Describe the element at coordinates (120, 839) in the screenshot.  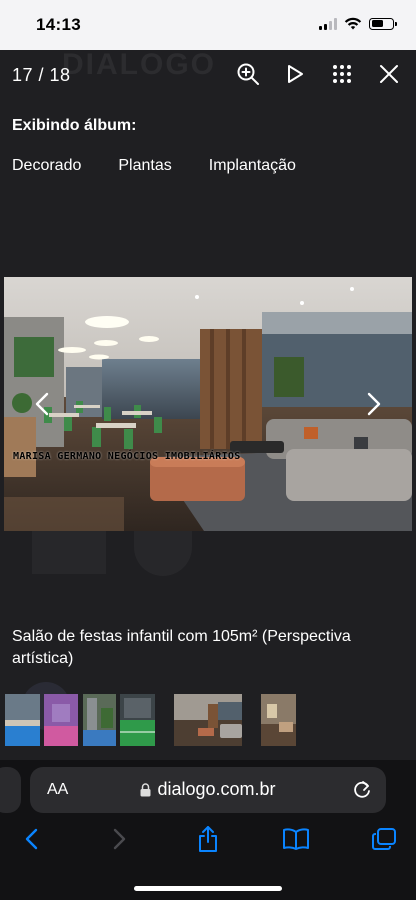
I see `forward-icon` at that location.